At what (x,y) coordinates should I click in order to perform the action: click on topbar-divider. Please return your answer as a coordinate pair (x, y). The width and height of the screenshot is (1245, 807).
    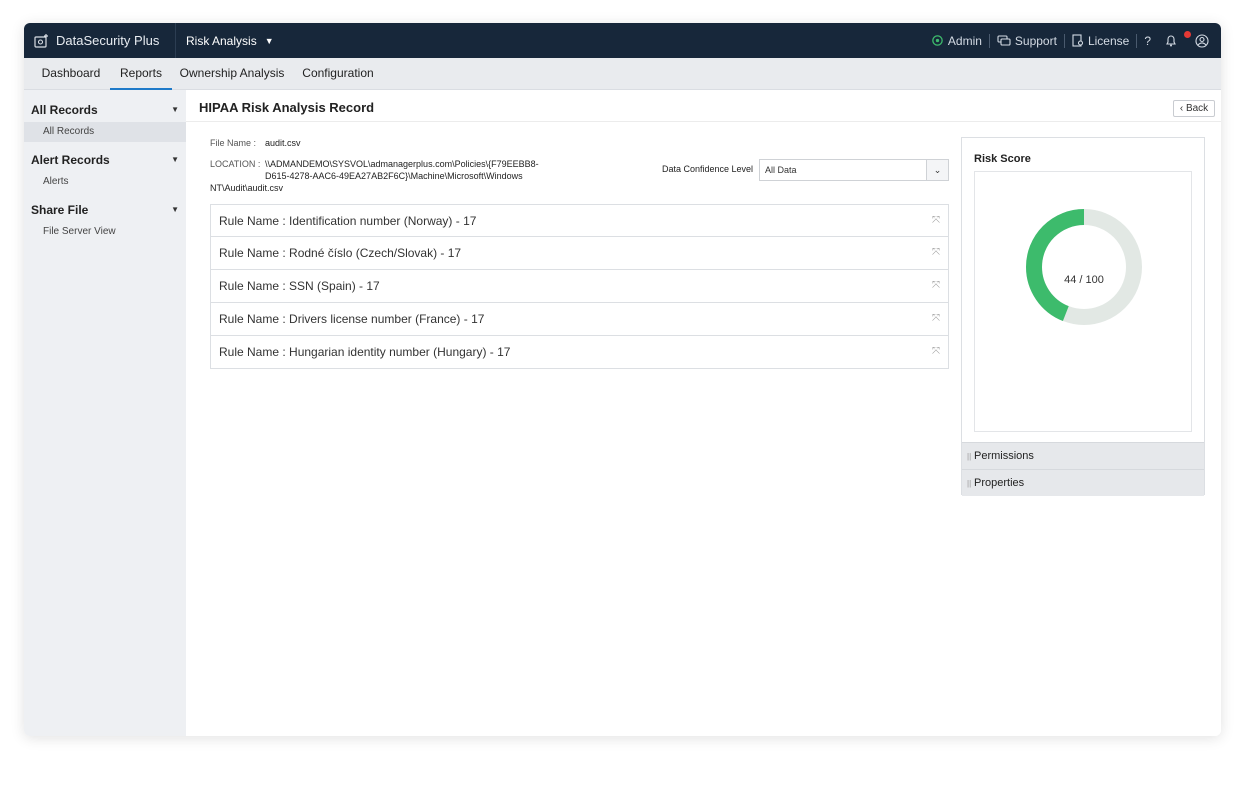
    Looking at the image, I should click on (175, 40).